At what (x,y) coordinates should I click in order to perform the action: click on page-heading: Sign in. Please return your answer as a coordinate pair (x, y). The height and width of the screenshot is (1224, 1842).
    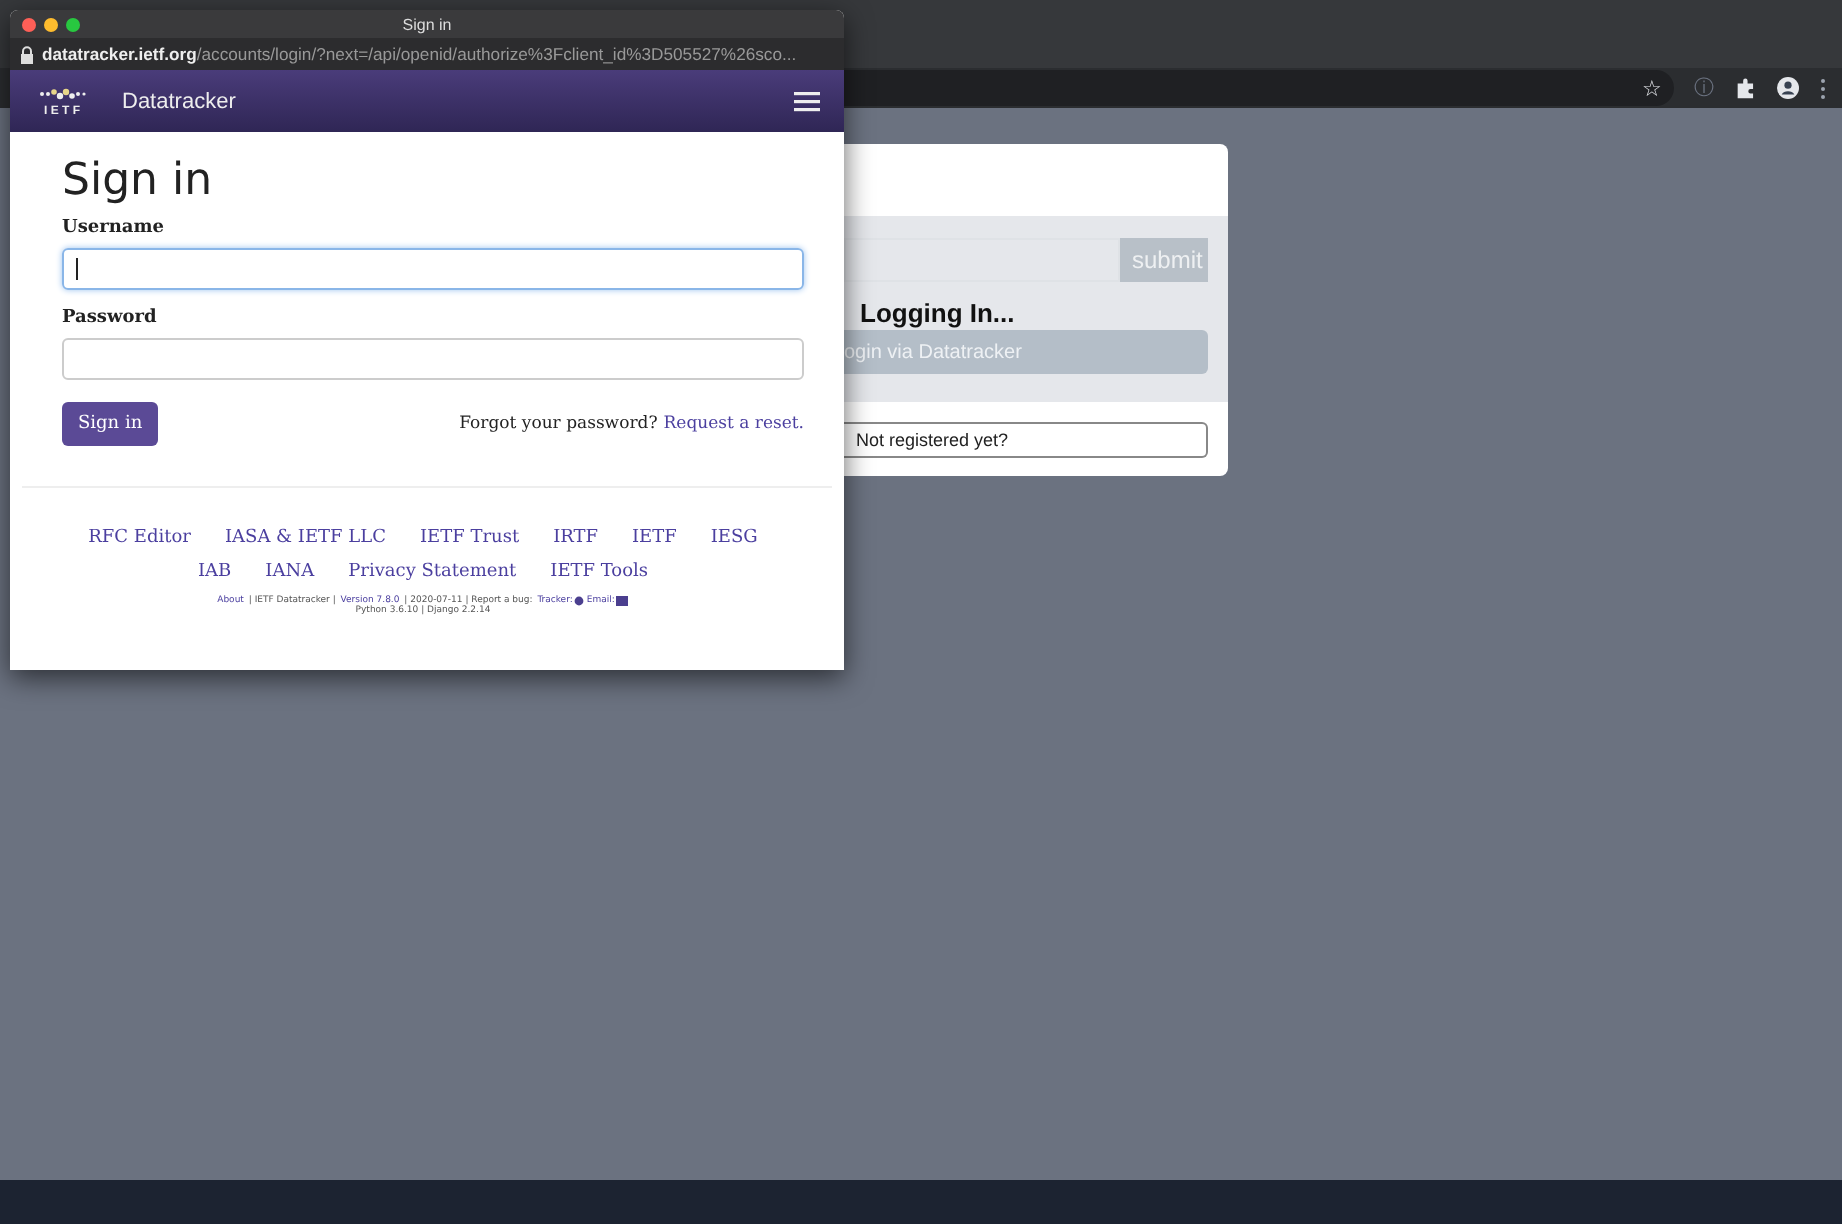
    Looking at the image, I should click on (138, 181).